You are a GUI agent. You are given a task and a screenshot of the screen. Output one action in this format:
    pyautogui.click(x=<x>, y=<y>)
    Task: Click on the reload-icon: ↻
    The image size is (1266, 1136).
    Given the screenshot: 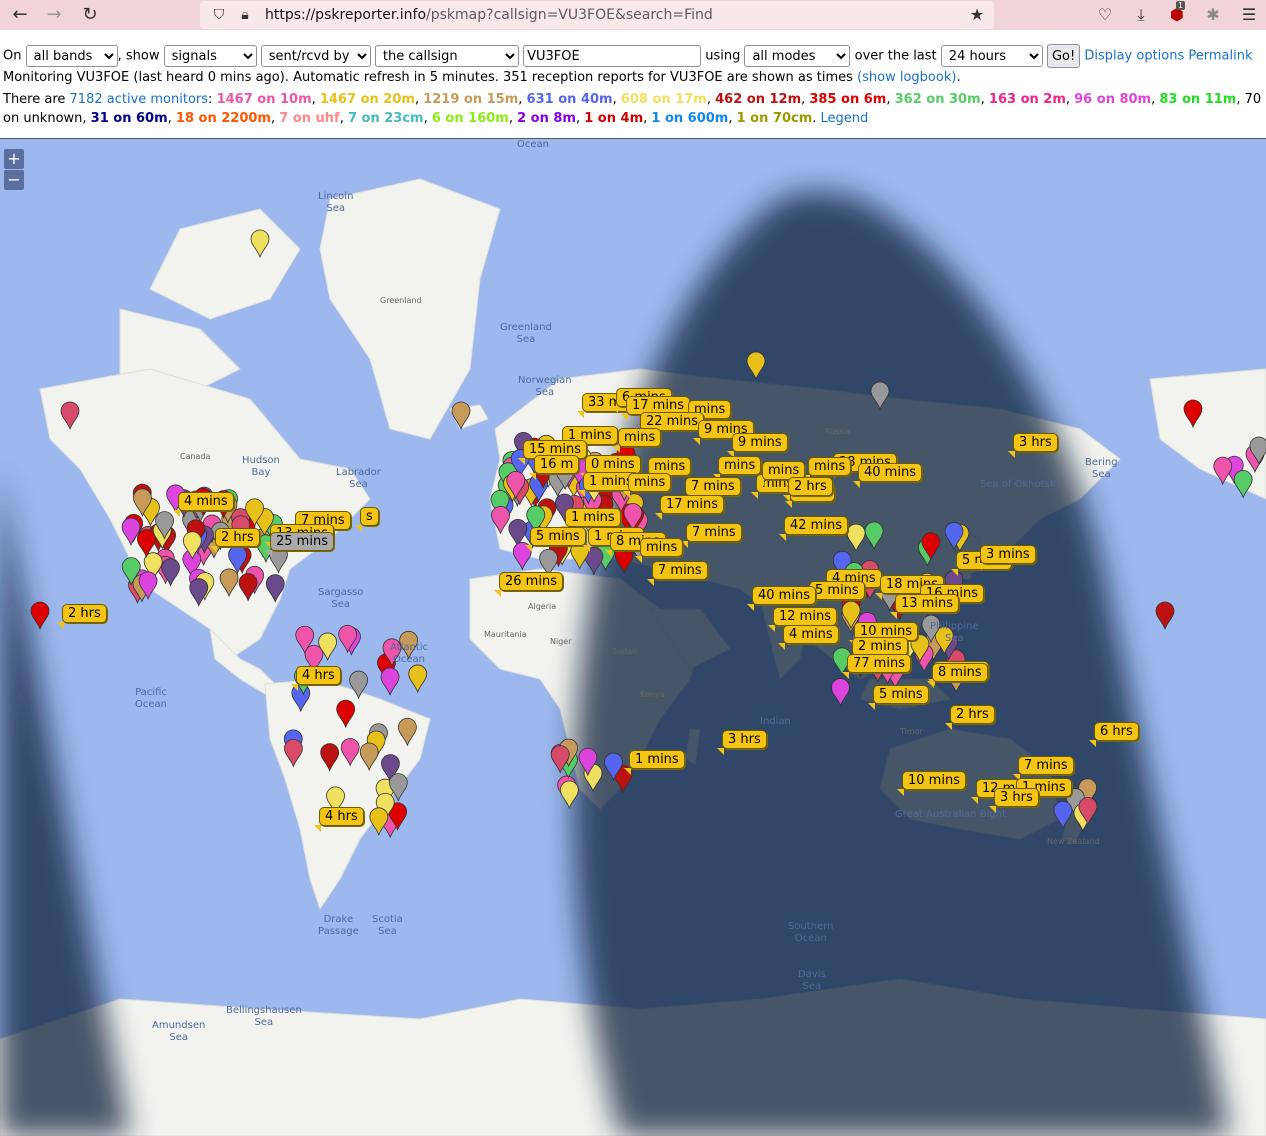 What is the action you would take?
    pyautogui.click(x=90, y=15)
    